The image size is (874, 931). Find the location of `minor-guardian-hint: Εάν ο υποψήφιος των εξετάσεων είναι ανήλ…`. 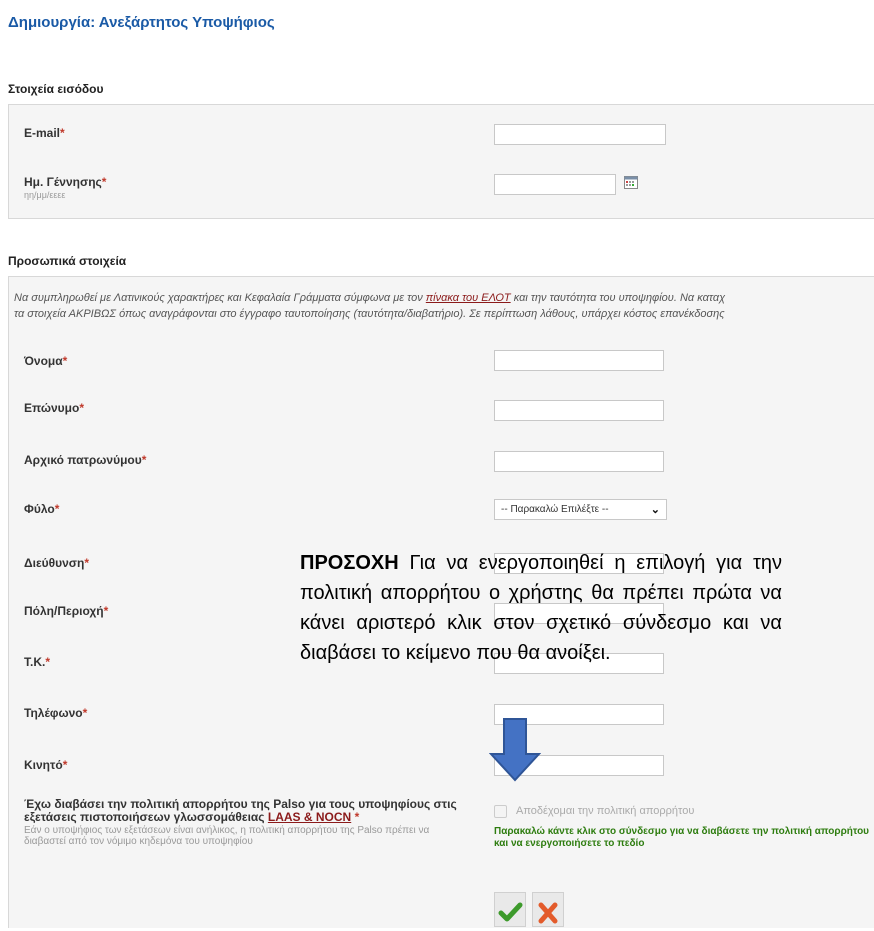

minor-guardian-hint: Εάν ο υποψήφιος των εξετάσεων είναι ανήλ… is located at coordinates (227, 836).